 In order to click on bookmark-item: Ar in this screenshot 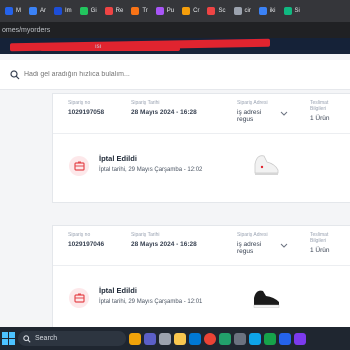, I will do `click(37, 11)`.